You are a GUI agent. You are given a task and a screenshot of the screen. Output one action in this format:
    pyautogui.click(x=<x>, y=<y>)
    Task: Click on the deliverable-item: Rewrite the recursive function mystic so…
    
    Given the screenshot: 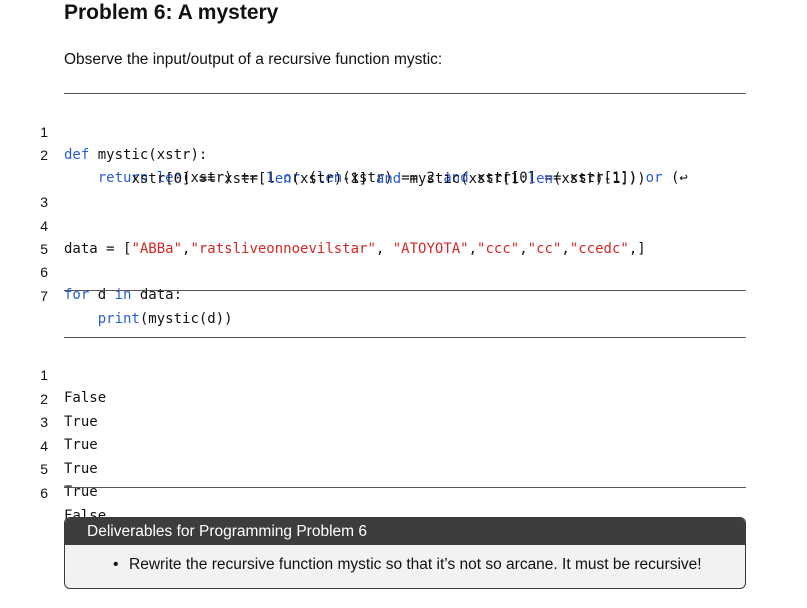 What is the action you would take?
    pyautogui.click(x=415, y=564)
    